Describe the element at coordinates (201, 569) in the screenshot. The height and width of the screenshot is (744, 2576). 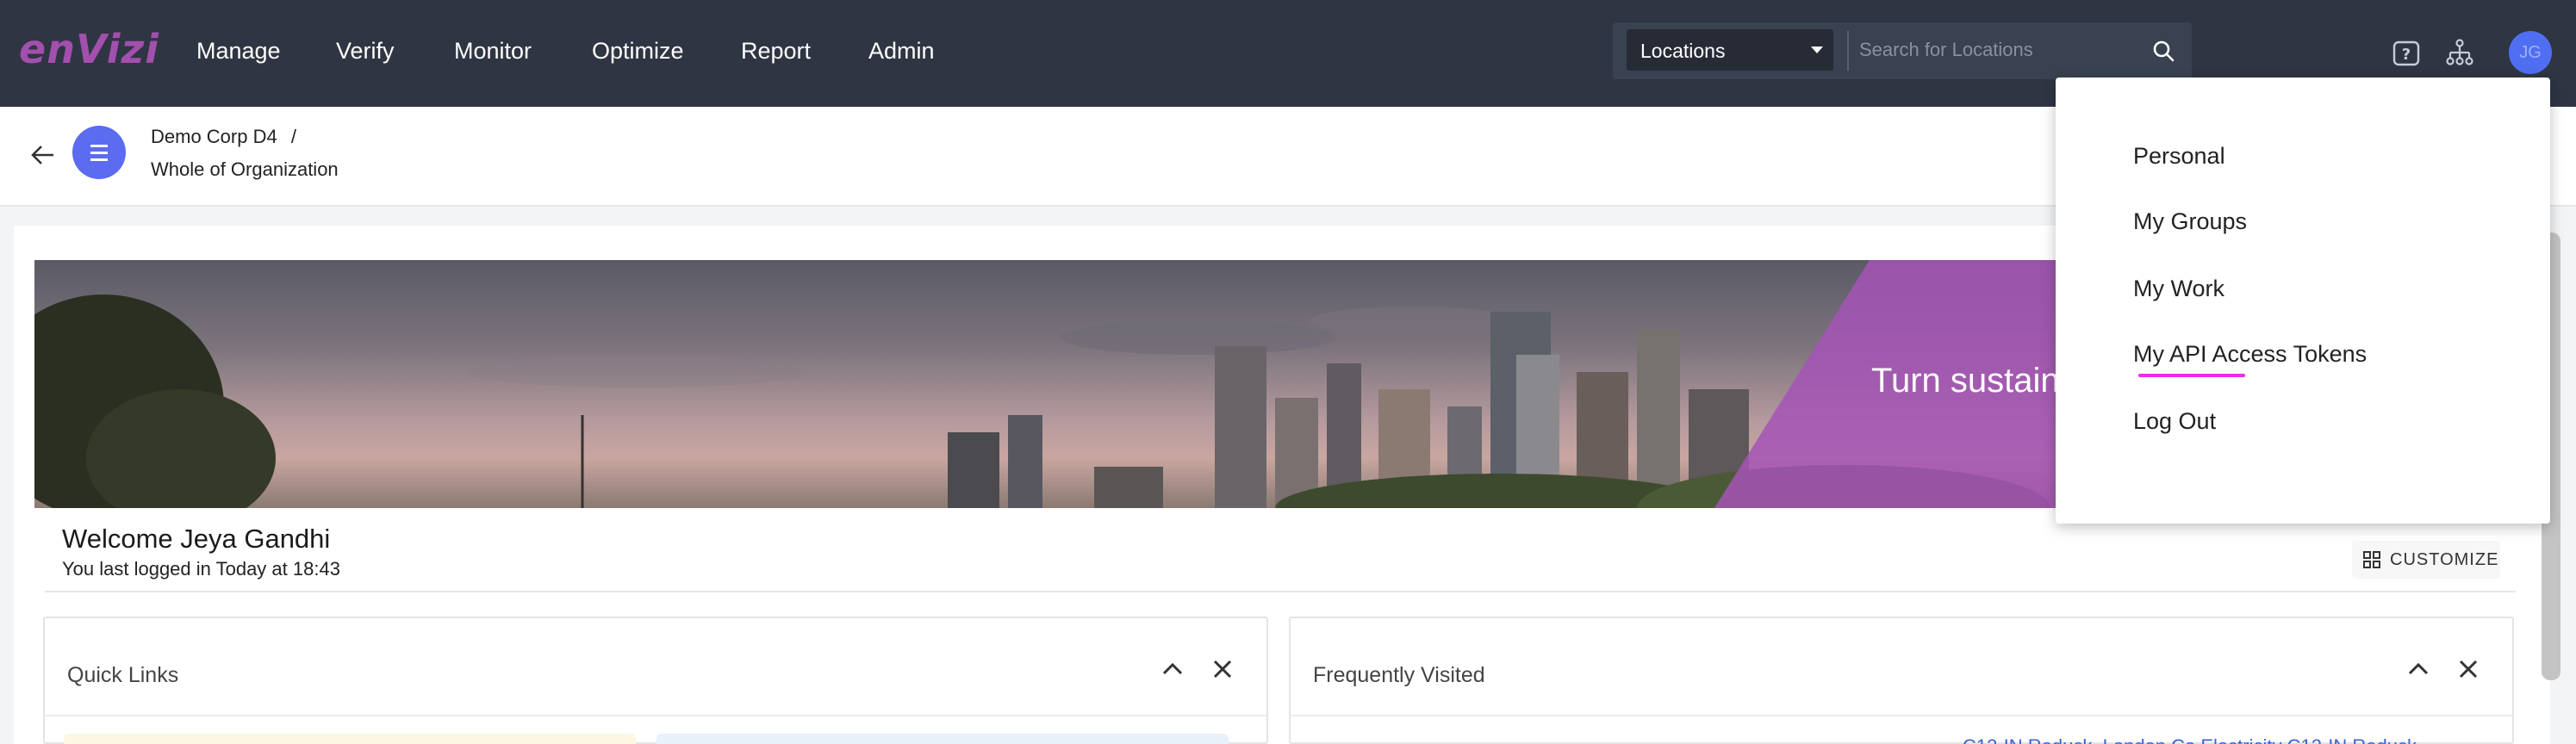
I see `last-login-text: You last logged in Today at 18:43` at that location.